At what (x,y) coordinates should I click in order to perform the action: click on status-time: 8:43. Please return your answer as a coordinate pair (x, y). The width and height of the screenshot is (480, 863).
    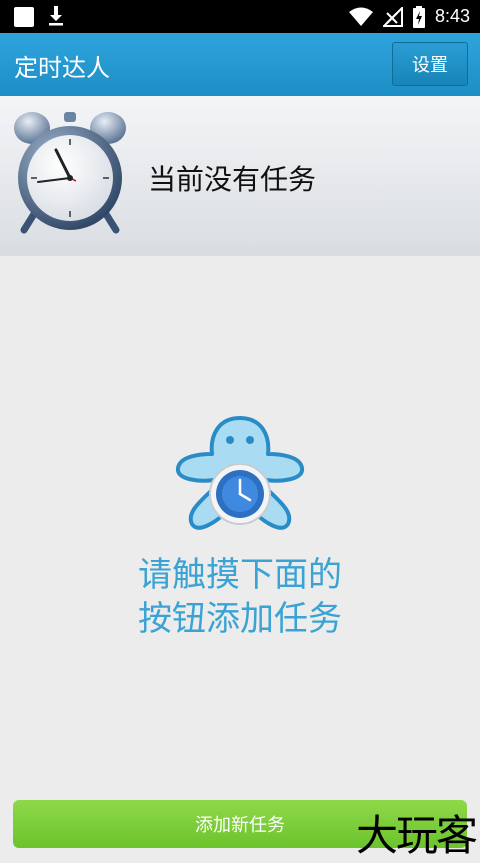
    Looking at the image, I should click on (452, 16).